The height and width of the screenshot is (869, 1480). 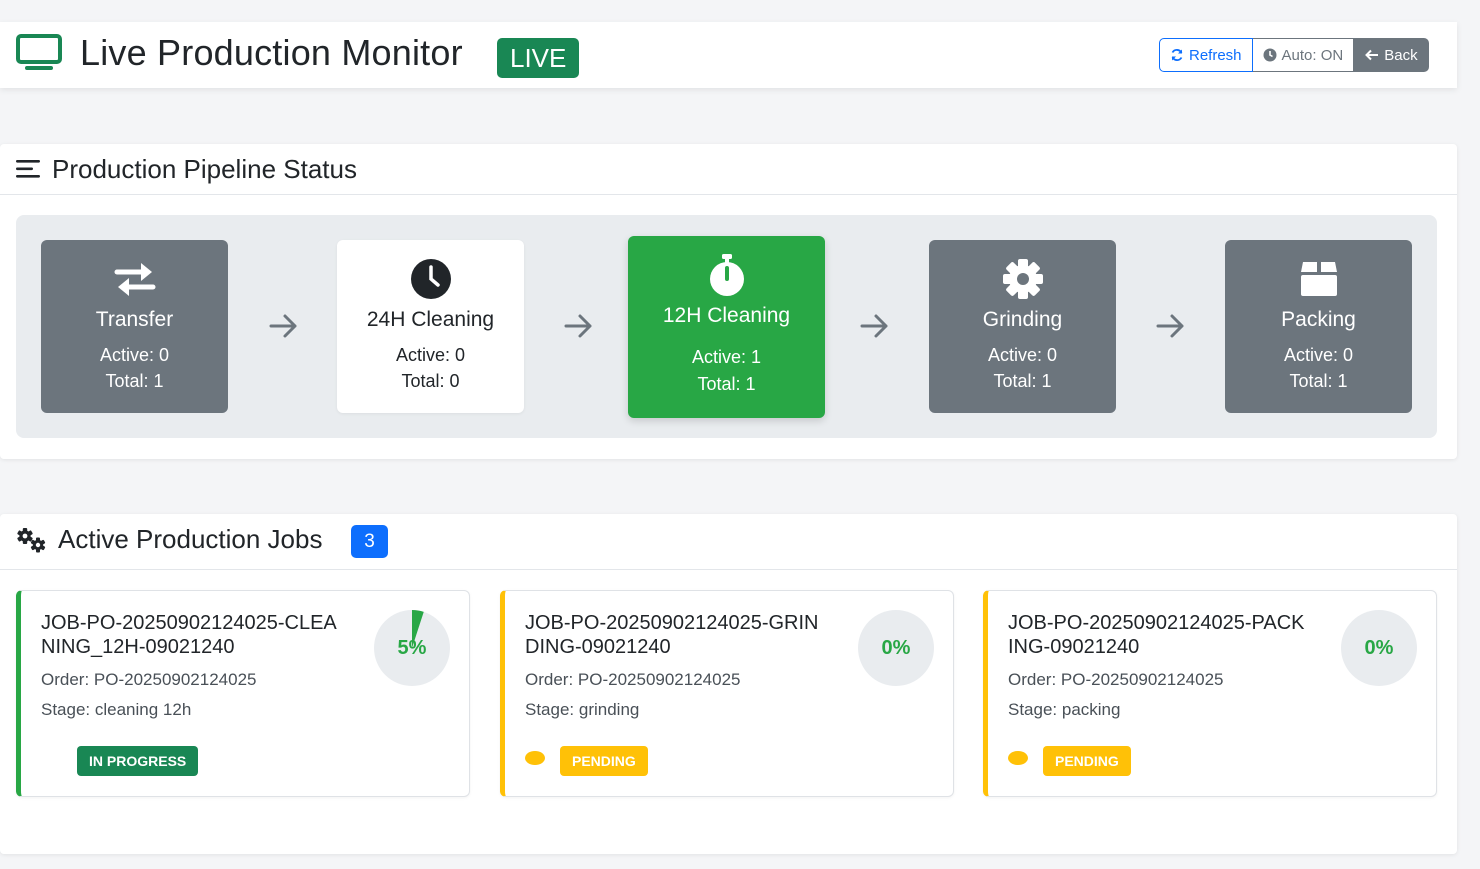 What do you see at coordinates (726, 357) in the screenshot?
I see `stage-active: Active: 1` at bounding box center [726, 357].